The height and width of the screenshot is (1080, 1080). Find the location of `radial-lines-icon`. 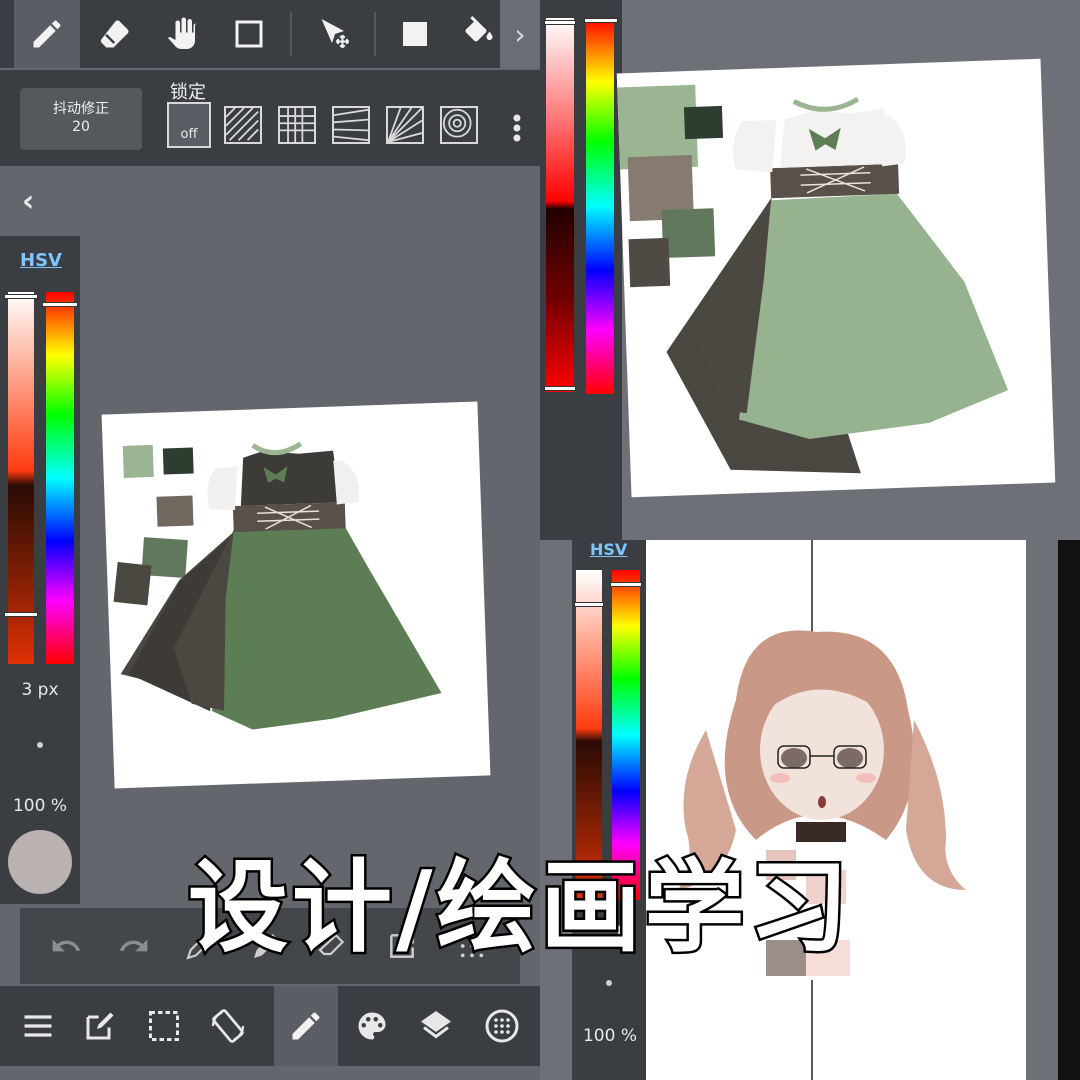

radial-lines-icon is located at coordinates (405, 125).